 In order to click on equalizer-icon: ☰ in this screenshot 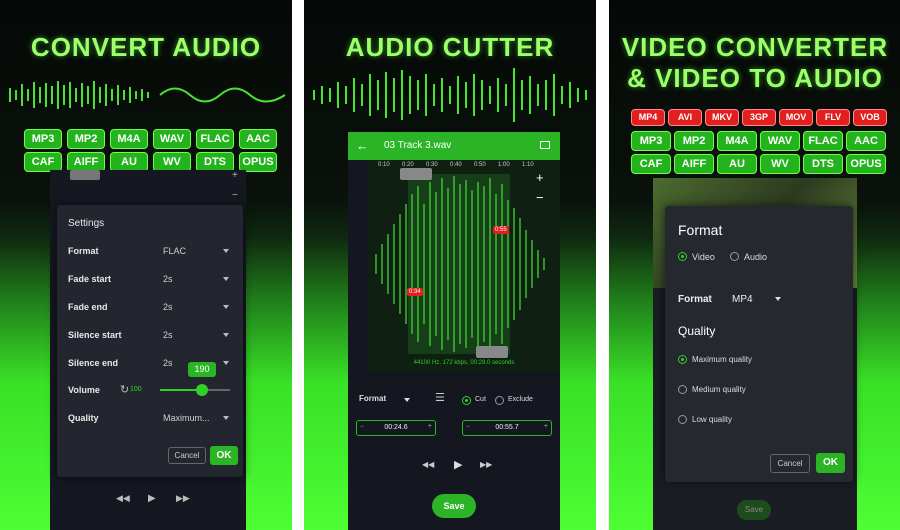, I will do `click(440, 397)`.